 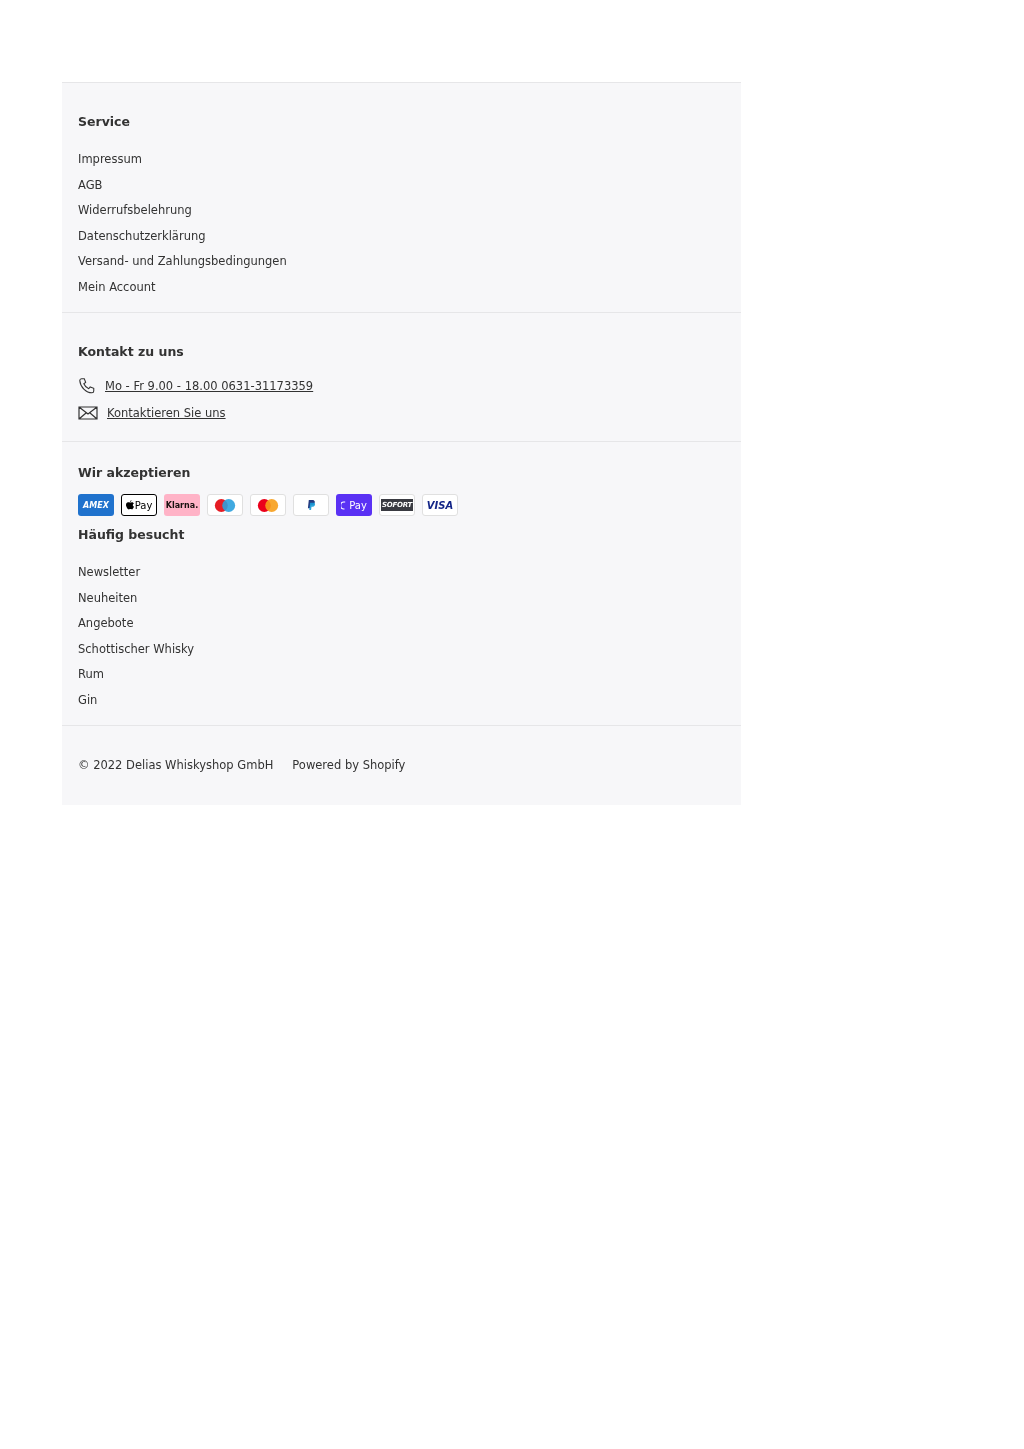 I want to click on applepay-payment-icon: Pay, so click(x=139, y=505).